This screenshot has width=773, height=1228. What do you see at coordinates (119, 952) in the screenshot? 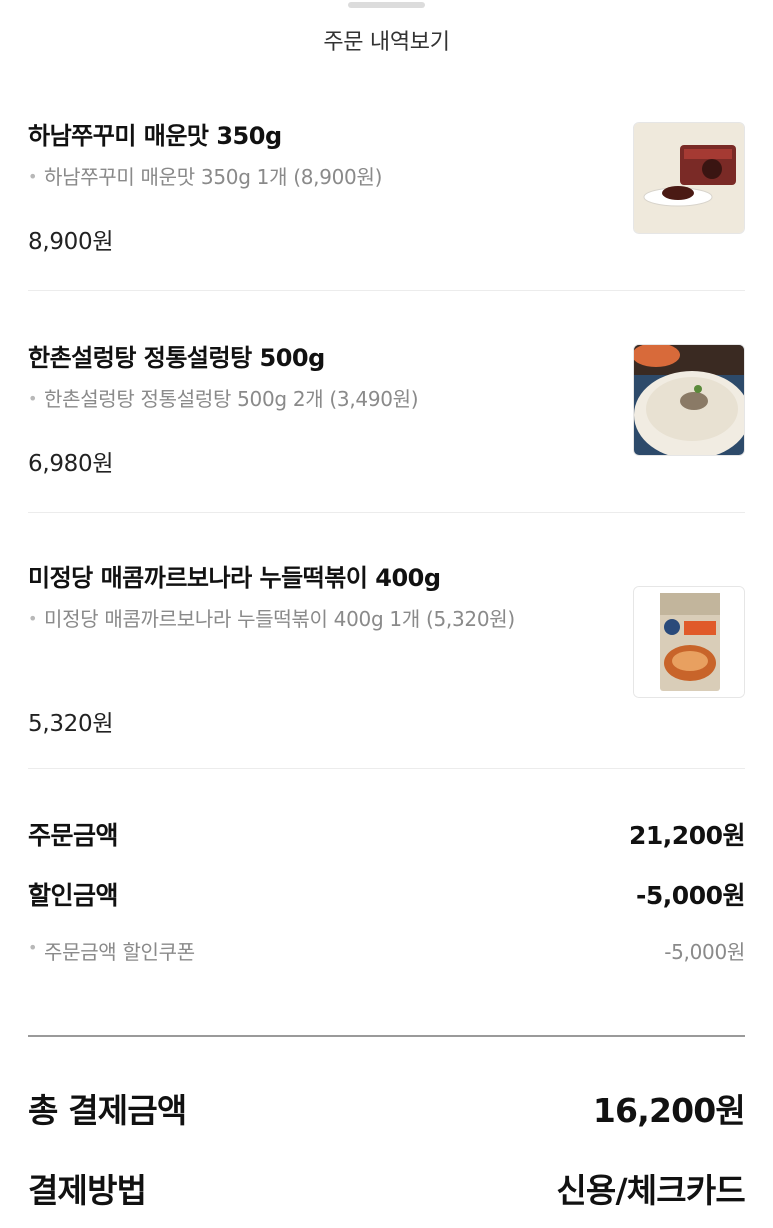
I see `coupon-label: 주문금액 할인쿠폰` at bounding box center [119, 952].